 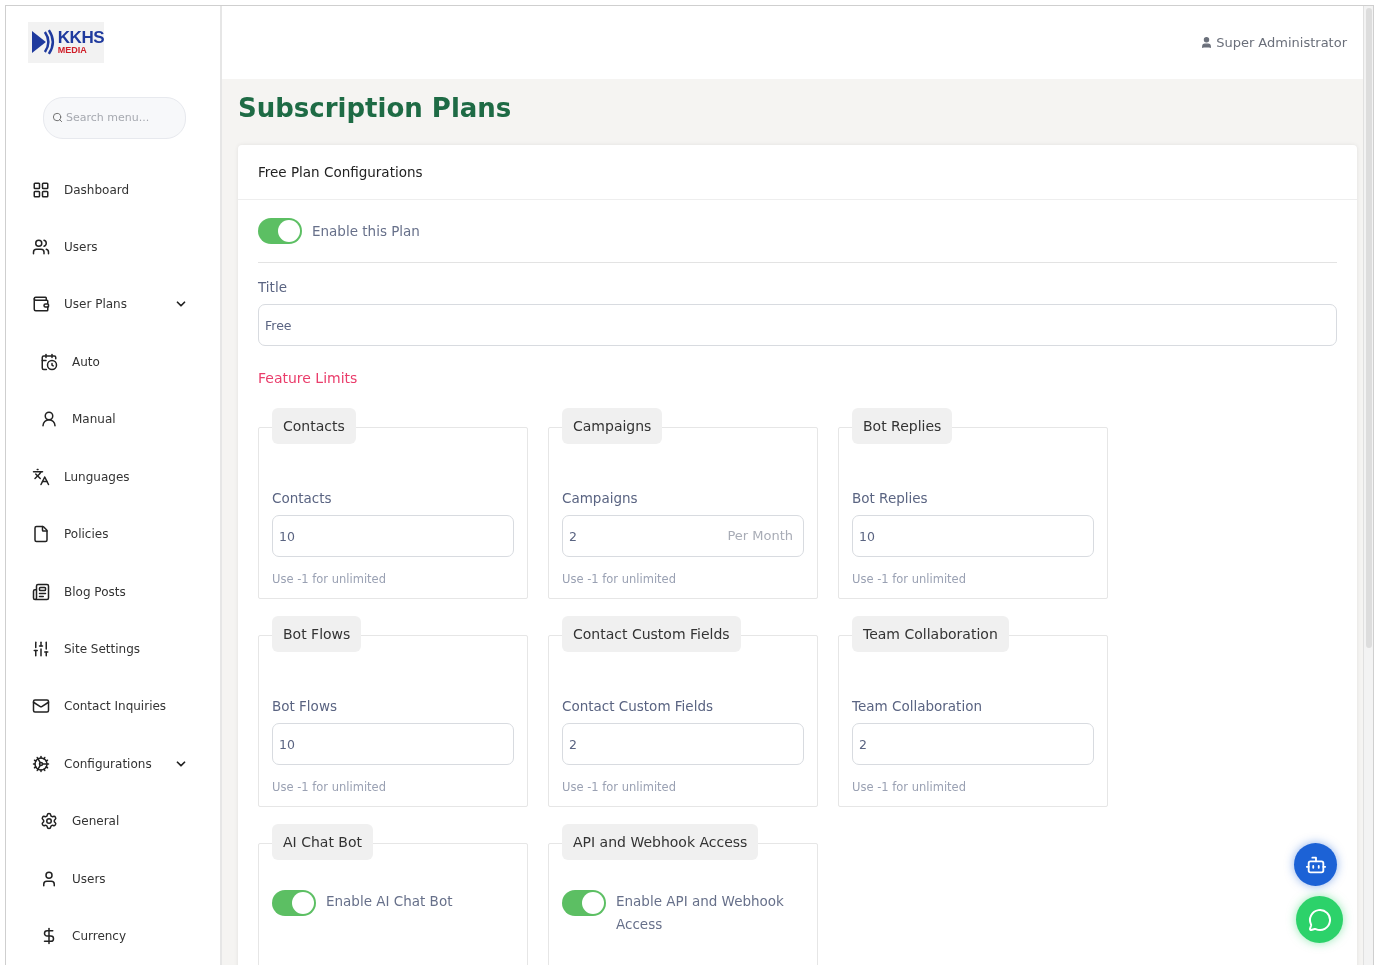 What do you see at coordinates (108, 419) in the screenshot?
I see `sidebar-subitem: Manual` at bounding box center [108, 419].